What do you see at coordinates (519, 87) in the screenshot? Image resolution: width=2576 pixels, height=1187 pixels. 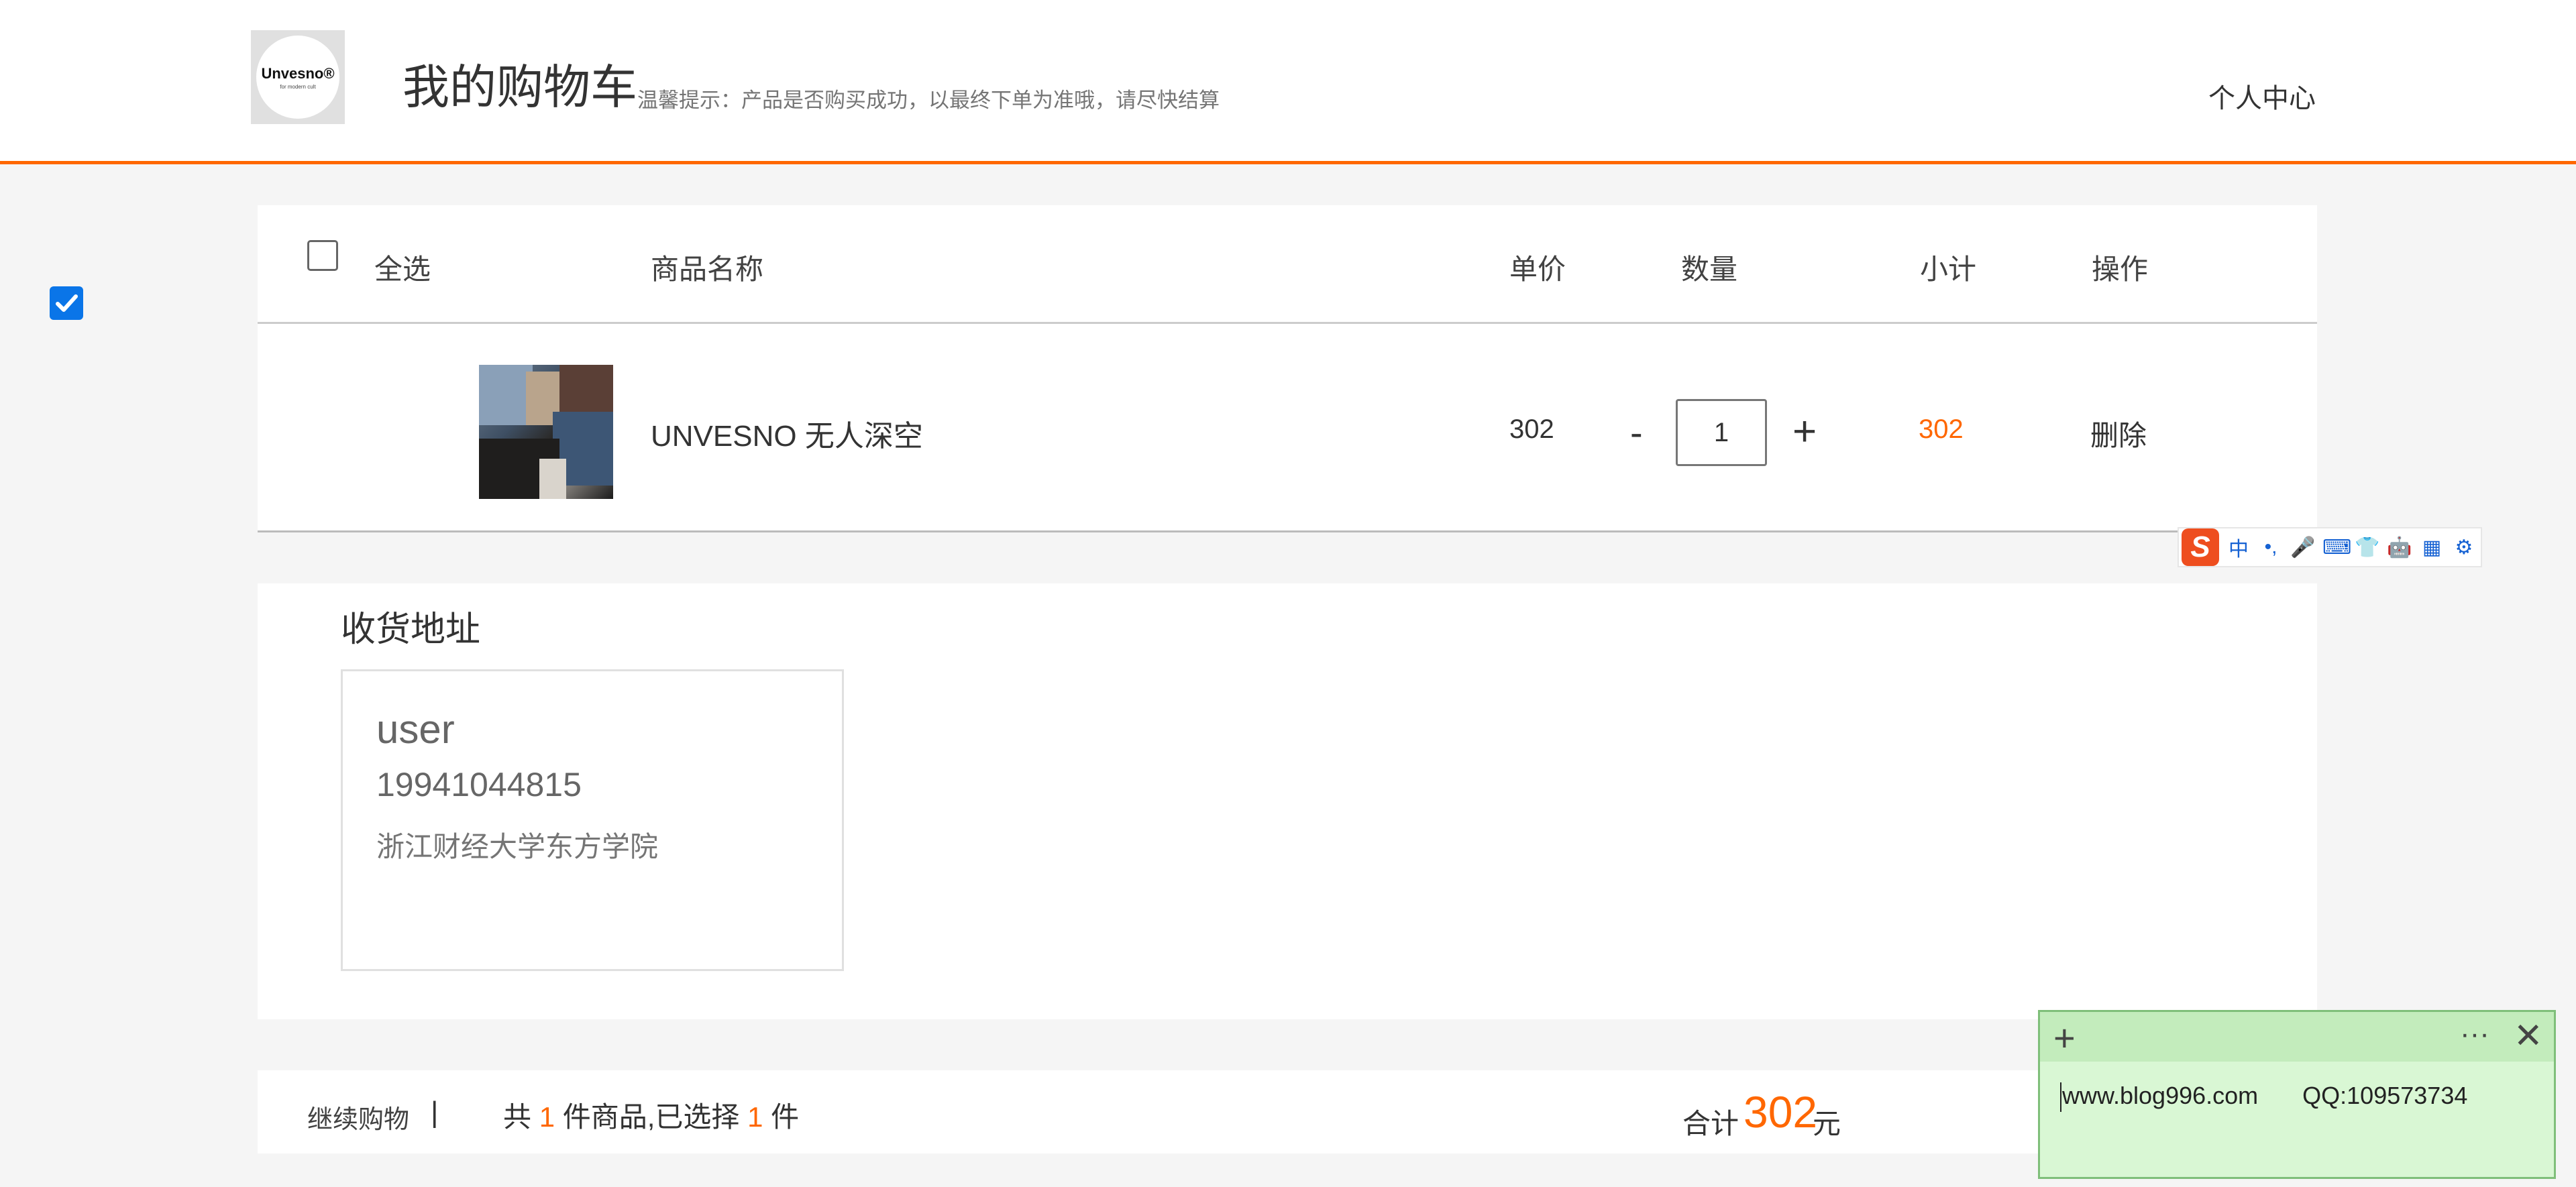 I see `page-title: 我的购物车` at bounding box center [519, 87].